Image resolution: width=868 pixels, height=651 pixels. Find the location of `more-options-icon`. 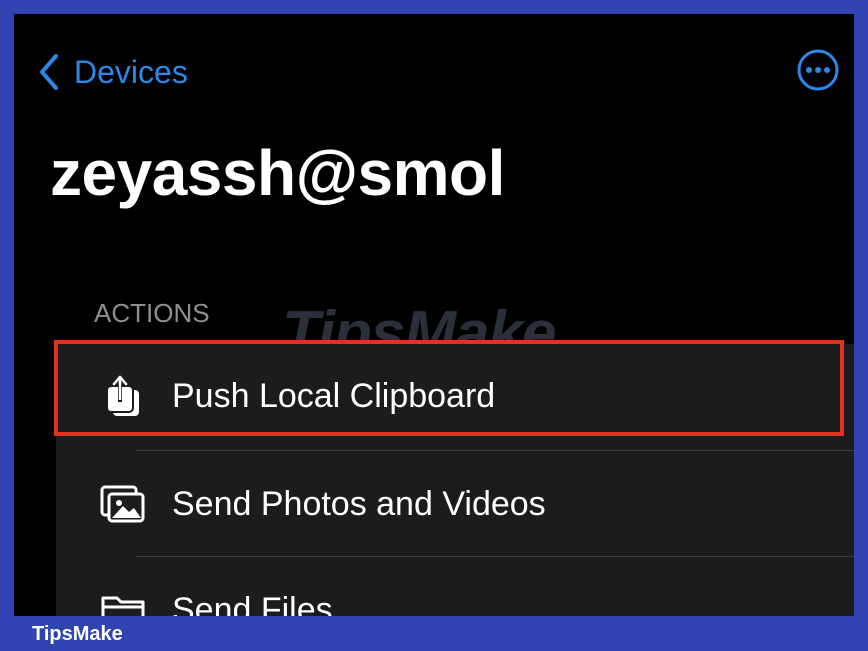

more-options-icon is located at coordinates (818, 70).